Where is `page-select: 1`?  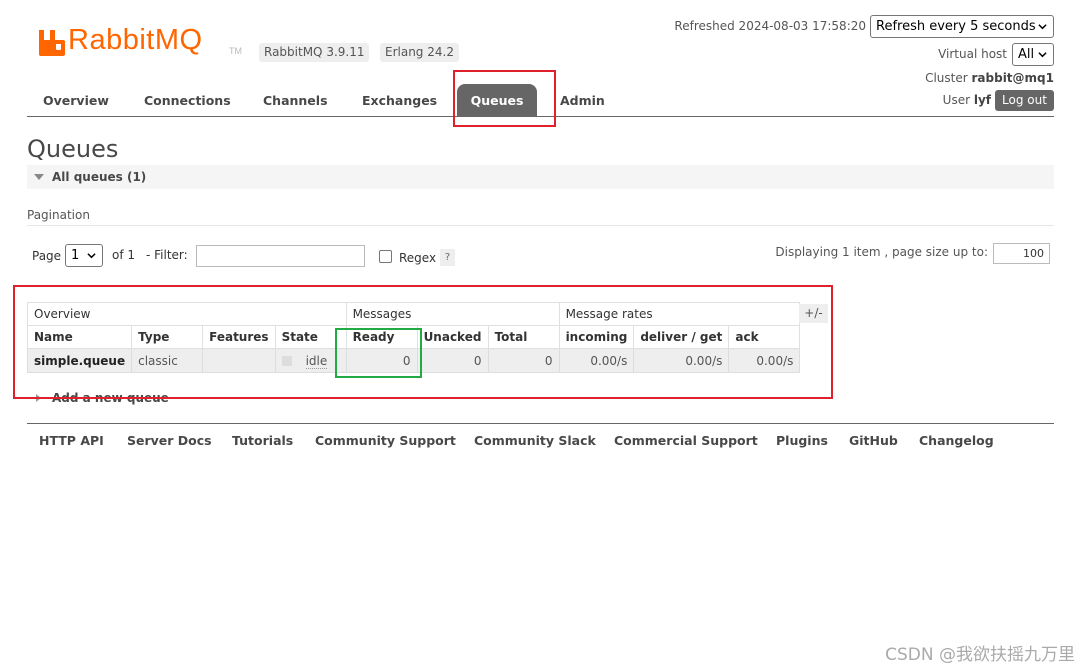
page-select: 1 is located at coordinates (84, 255).